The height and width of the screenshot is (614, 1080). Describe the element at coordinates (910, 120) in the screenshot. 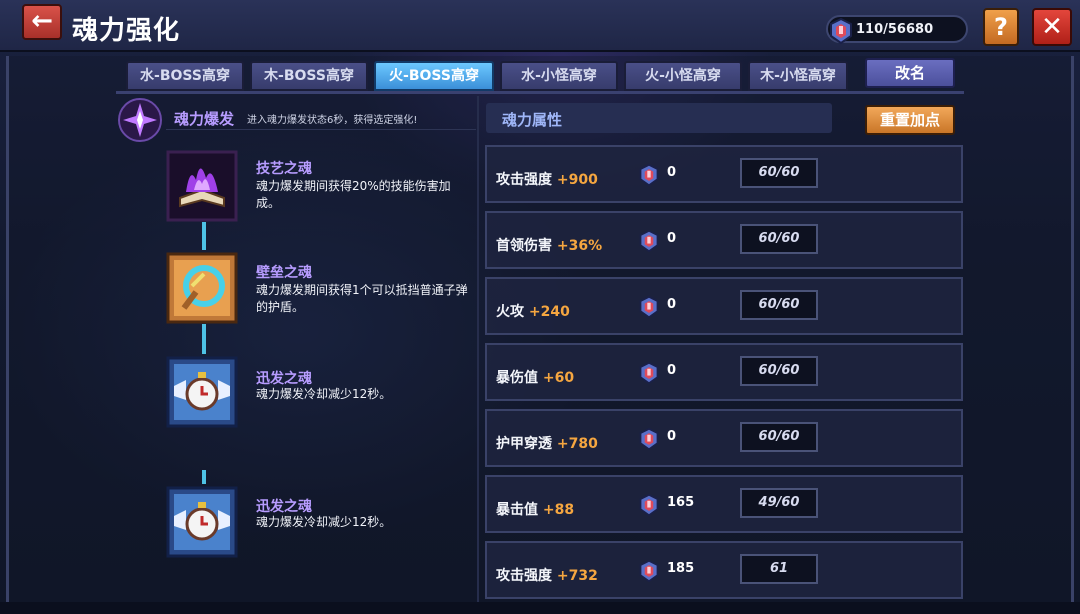

I see `reset-points-button: 重置加点` at that location.